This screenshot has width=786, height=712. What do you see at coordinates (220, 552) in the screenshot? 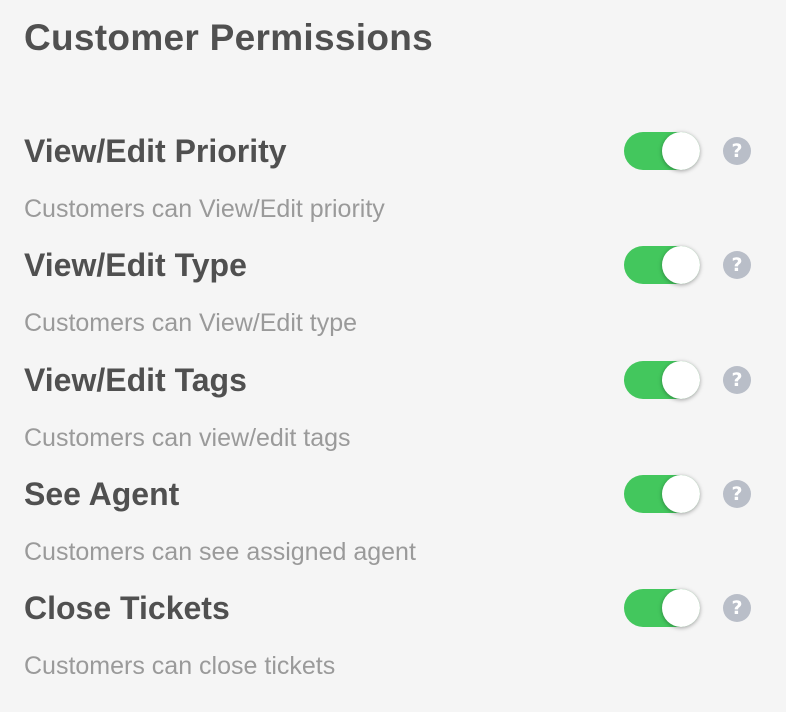
I see `permission-description: Customers can see assigned agent` at bounding box center [220, 552].